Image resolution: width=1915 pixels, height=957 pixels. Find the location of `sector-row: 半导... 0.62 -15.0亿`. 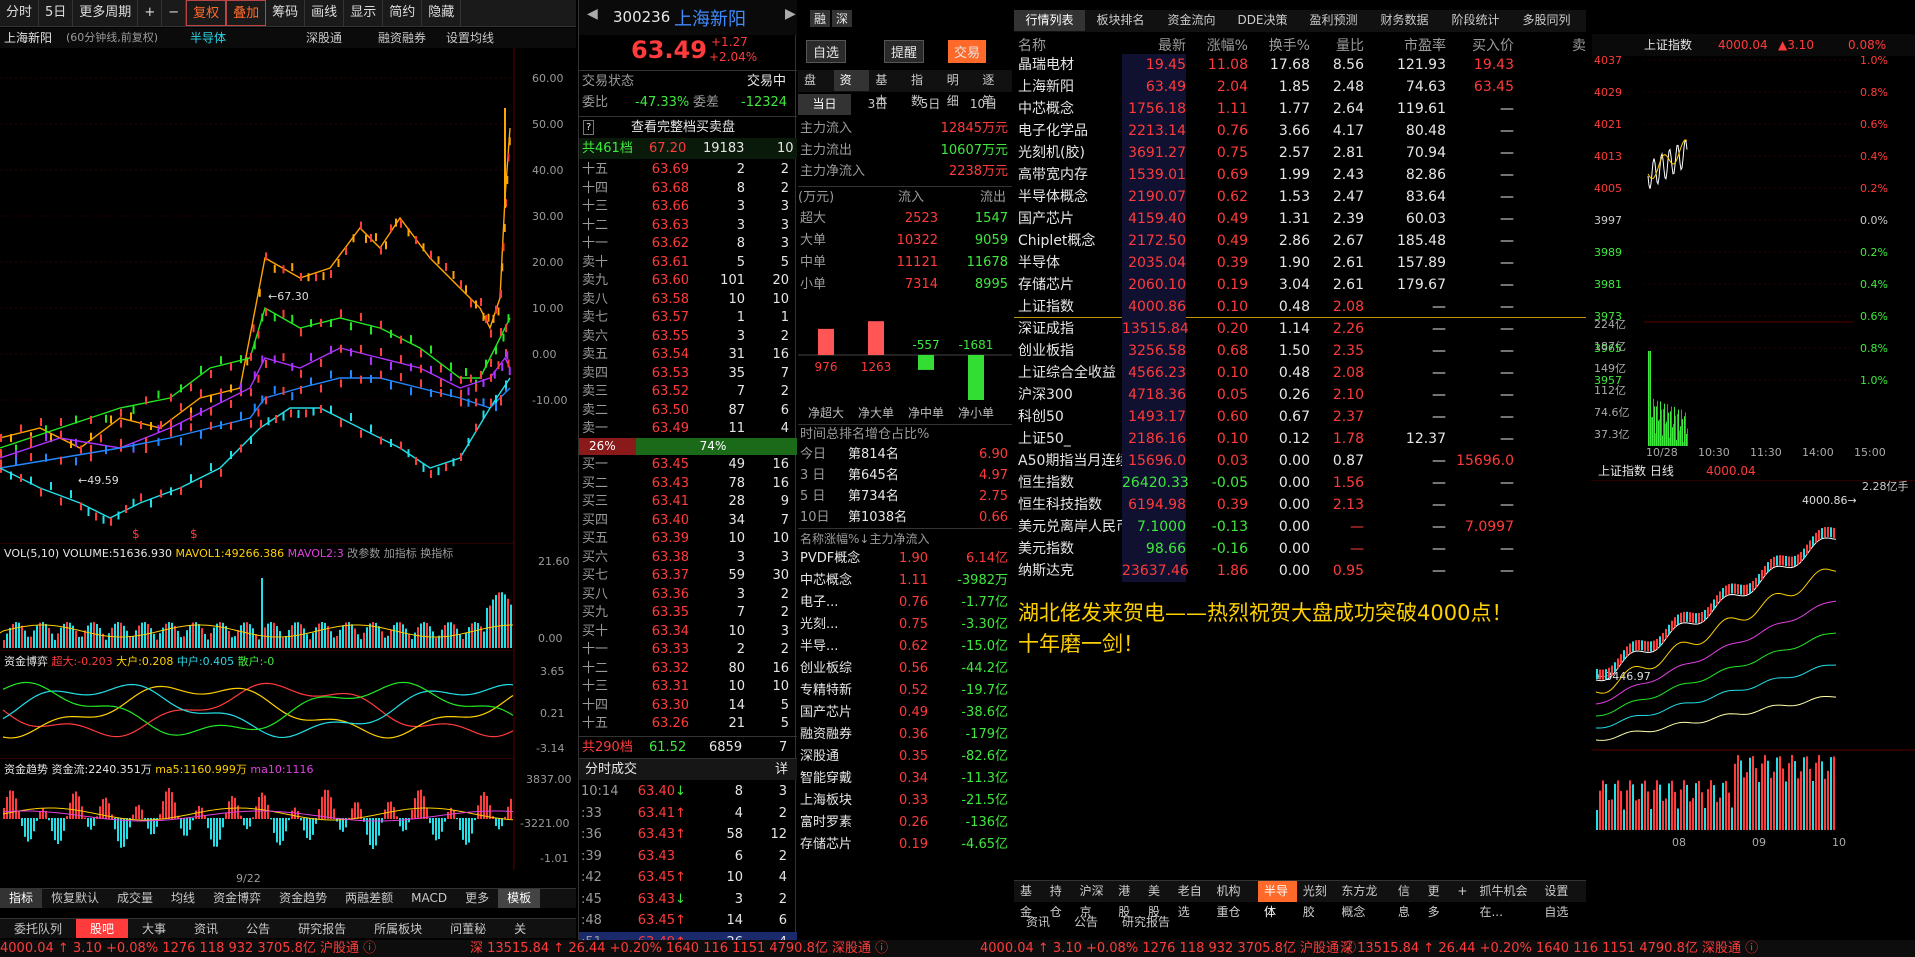

sector-row: 半导... 0.62 -15.0亿 is located at coordinates (905, 647).